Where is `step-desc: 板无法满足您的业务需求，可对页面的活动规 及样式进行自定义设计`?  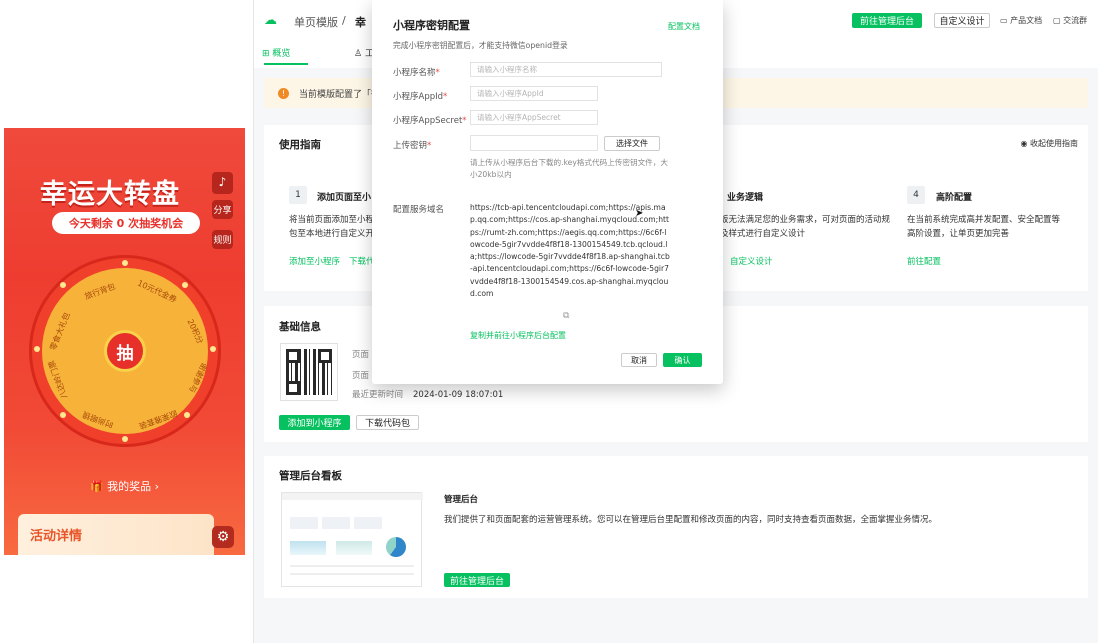 step-desc: 板无法满足您的业务需求，可对页面的活动规 及样式进行自定义设计 is located at coordinates (805, 227).